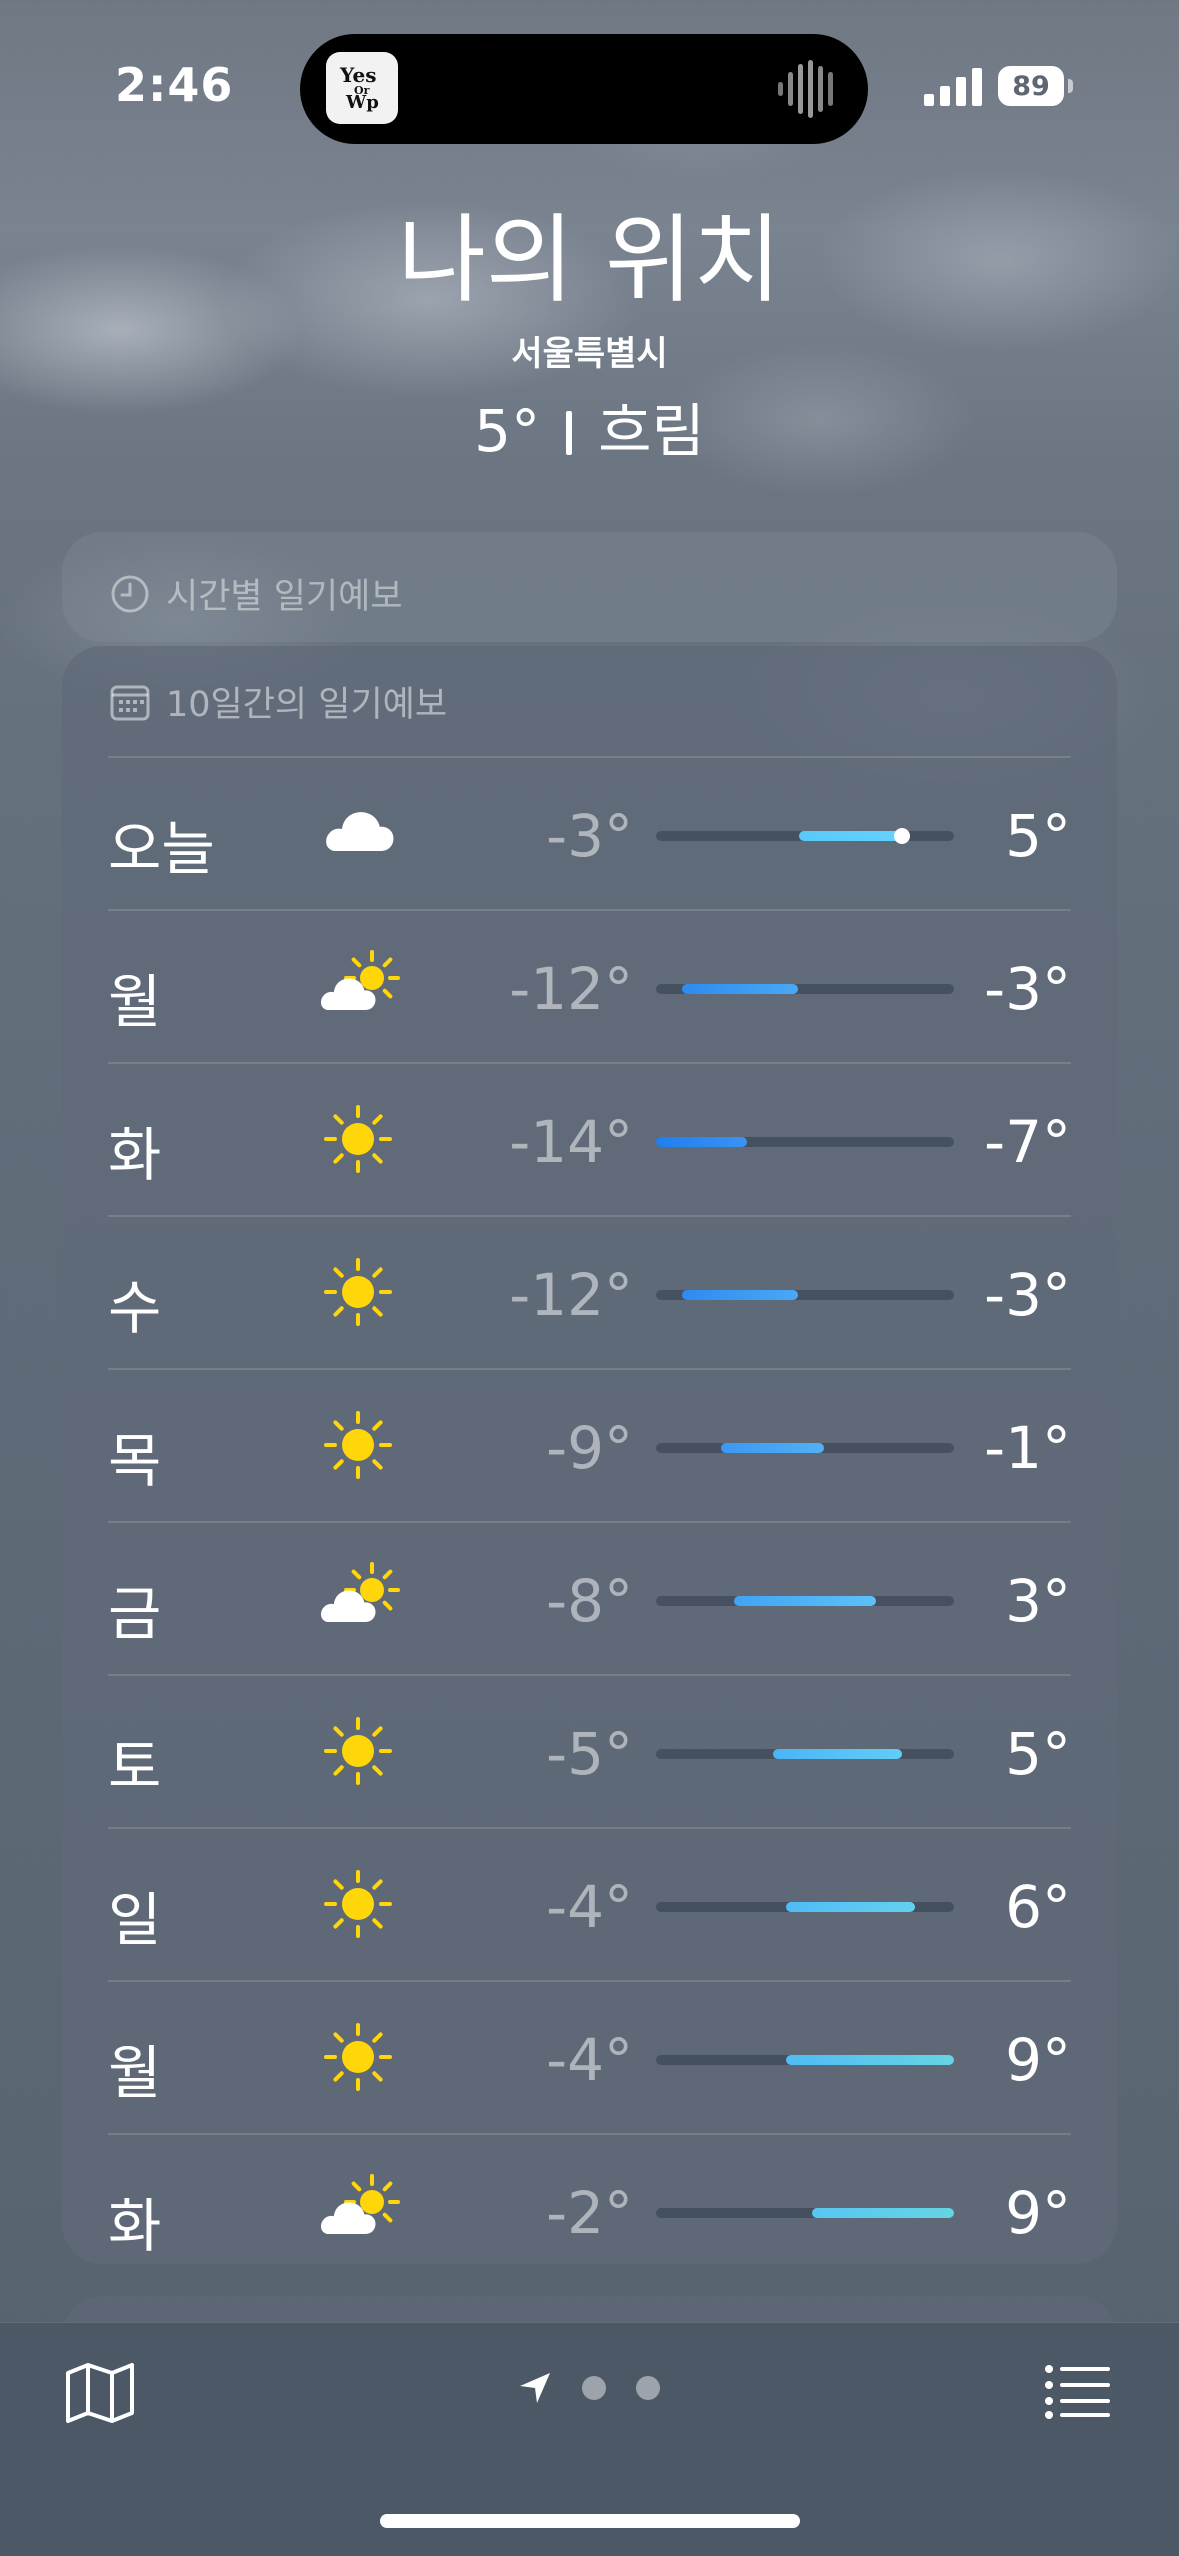  I want to click on forecast-row: 월 -12° -3°, so click(589, 985).